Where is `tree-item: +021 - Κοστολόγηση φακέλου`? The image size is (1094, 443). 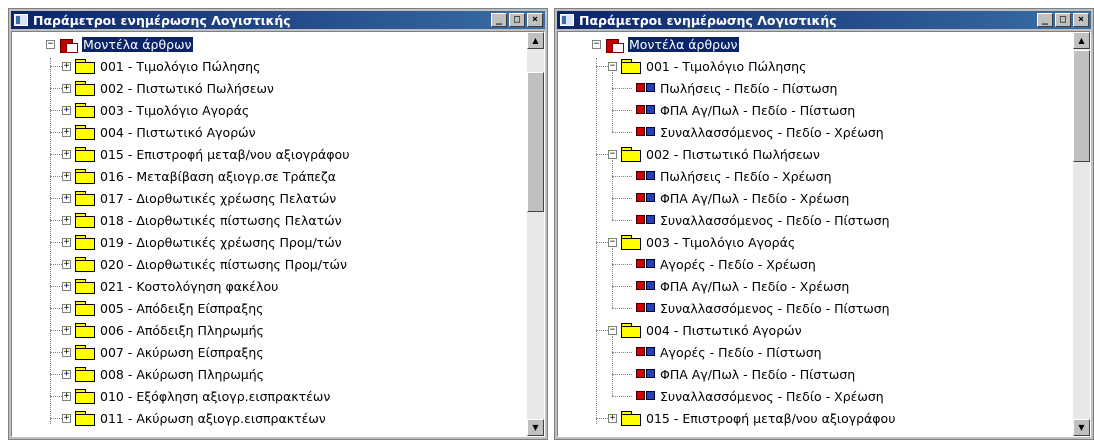
tree-item: +021 - Κοστολόγηση φακέλου is located at coordinates (170, 286).